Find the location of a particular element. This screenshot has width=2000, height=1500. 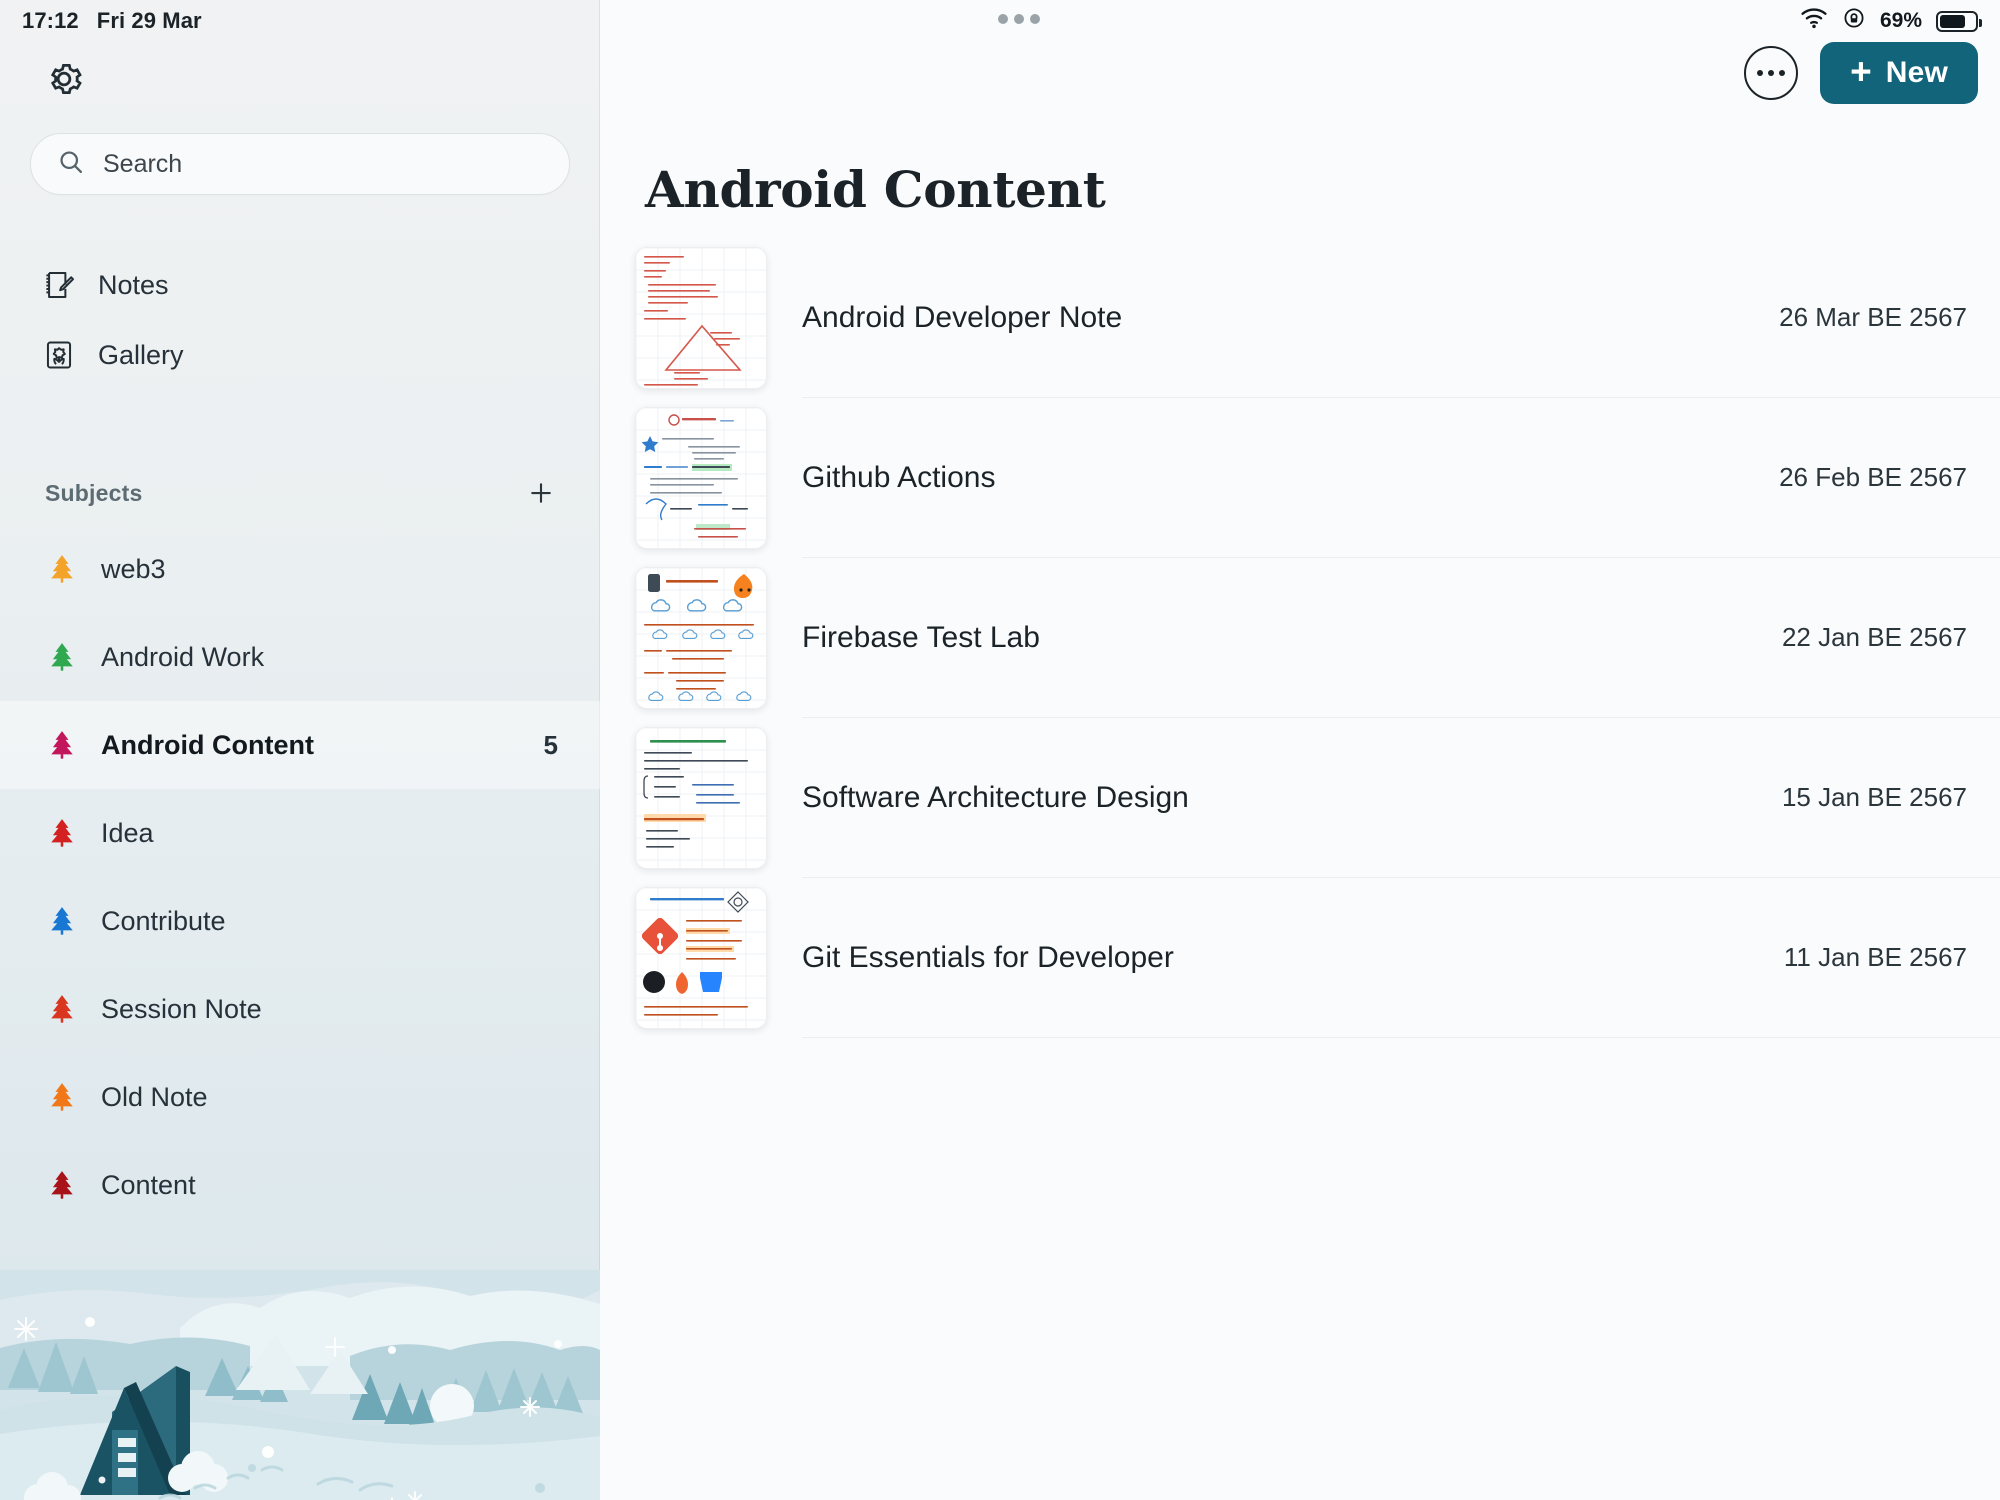

sidebar-item-label: Gallery is located at coordinates (141, 354).